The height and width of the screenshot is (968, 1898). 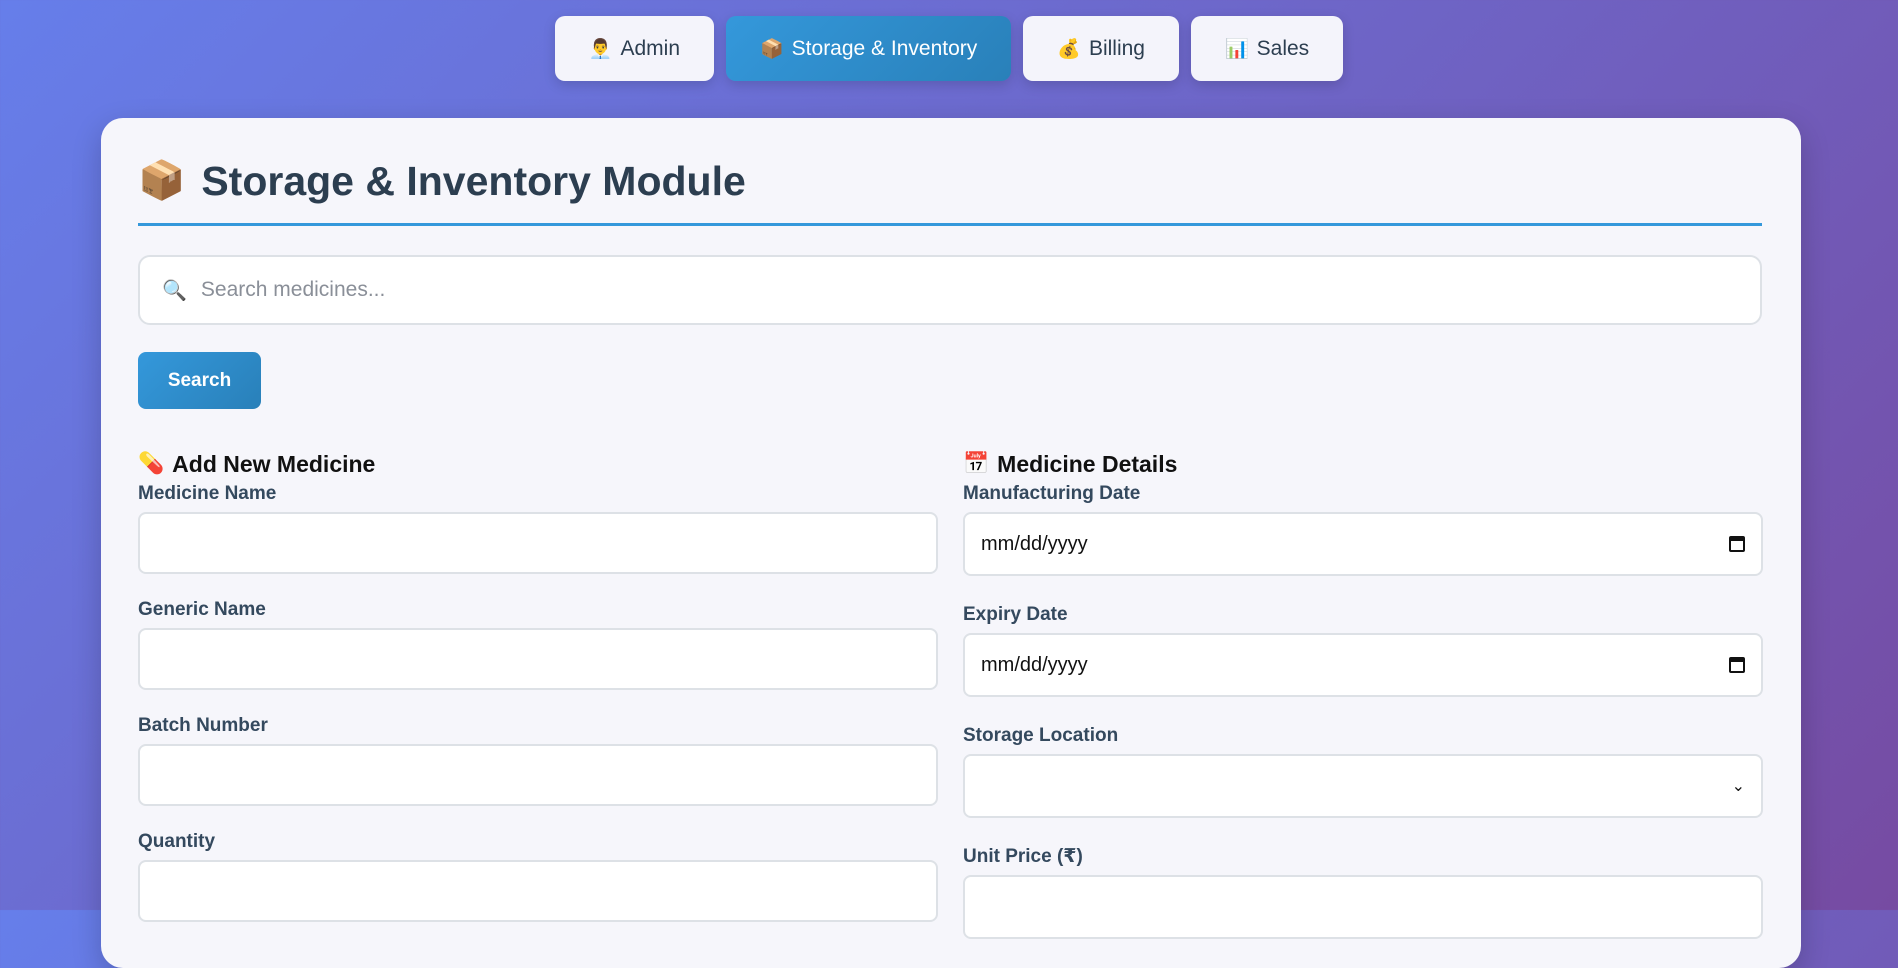 I want to click on search-box: 🔍, so click(x=950, y=290).